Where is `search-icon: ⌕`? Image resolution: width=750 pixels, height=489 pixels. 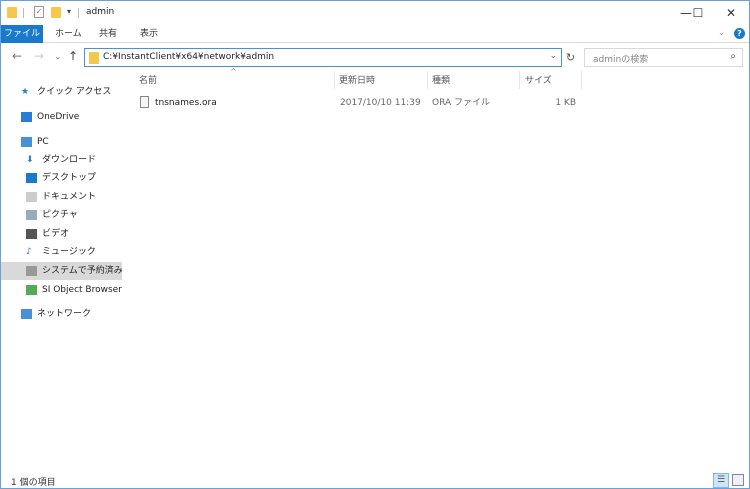 search-icon: ⌕ is located at coordinates (733, 56).